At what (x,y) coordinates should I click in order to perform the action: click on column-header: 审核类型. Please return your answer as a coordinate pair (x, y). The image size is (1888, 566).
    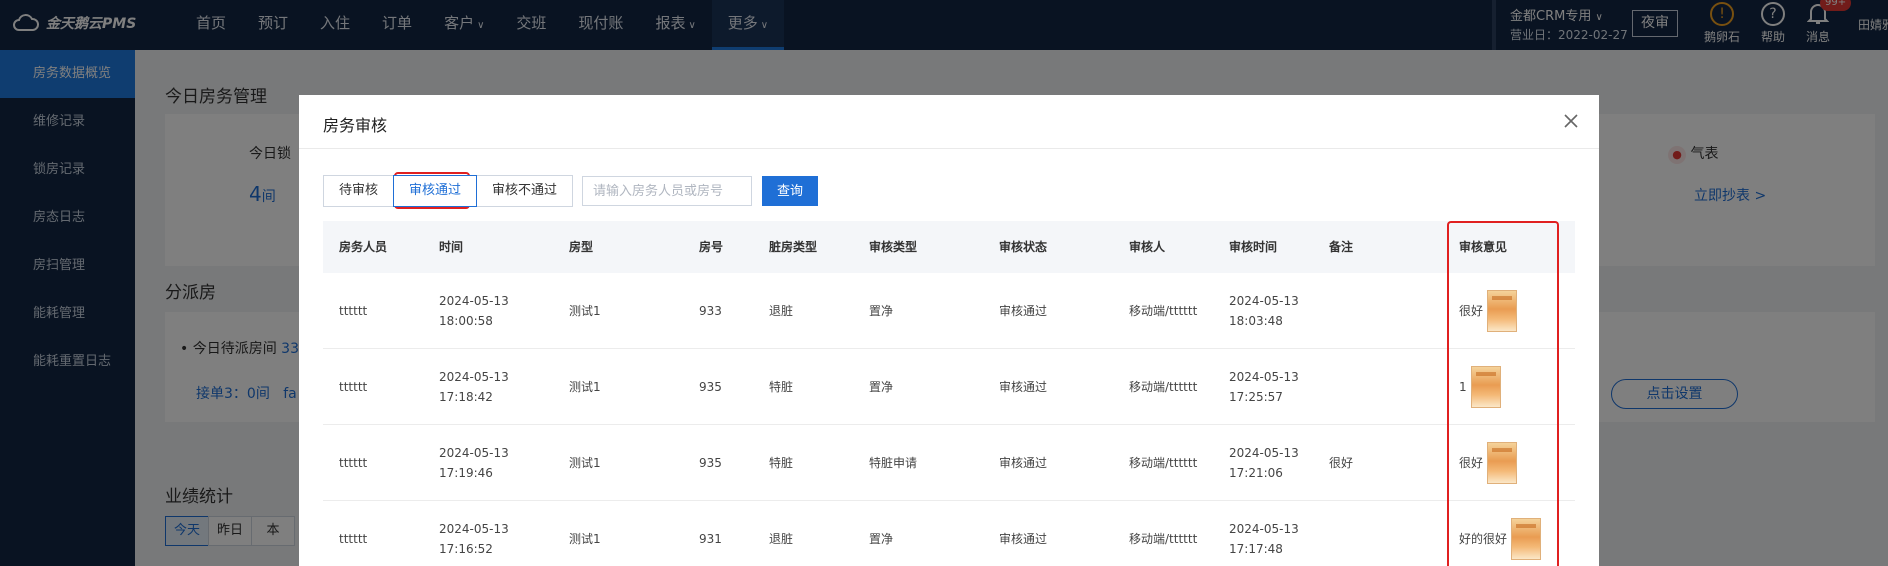
    Looking at the image, I should click on (893, 247).